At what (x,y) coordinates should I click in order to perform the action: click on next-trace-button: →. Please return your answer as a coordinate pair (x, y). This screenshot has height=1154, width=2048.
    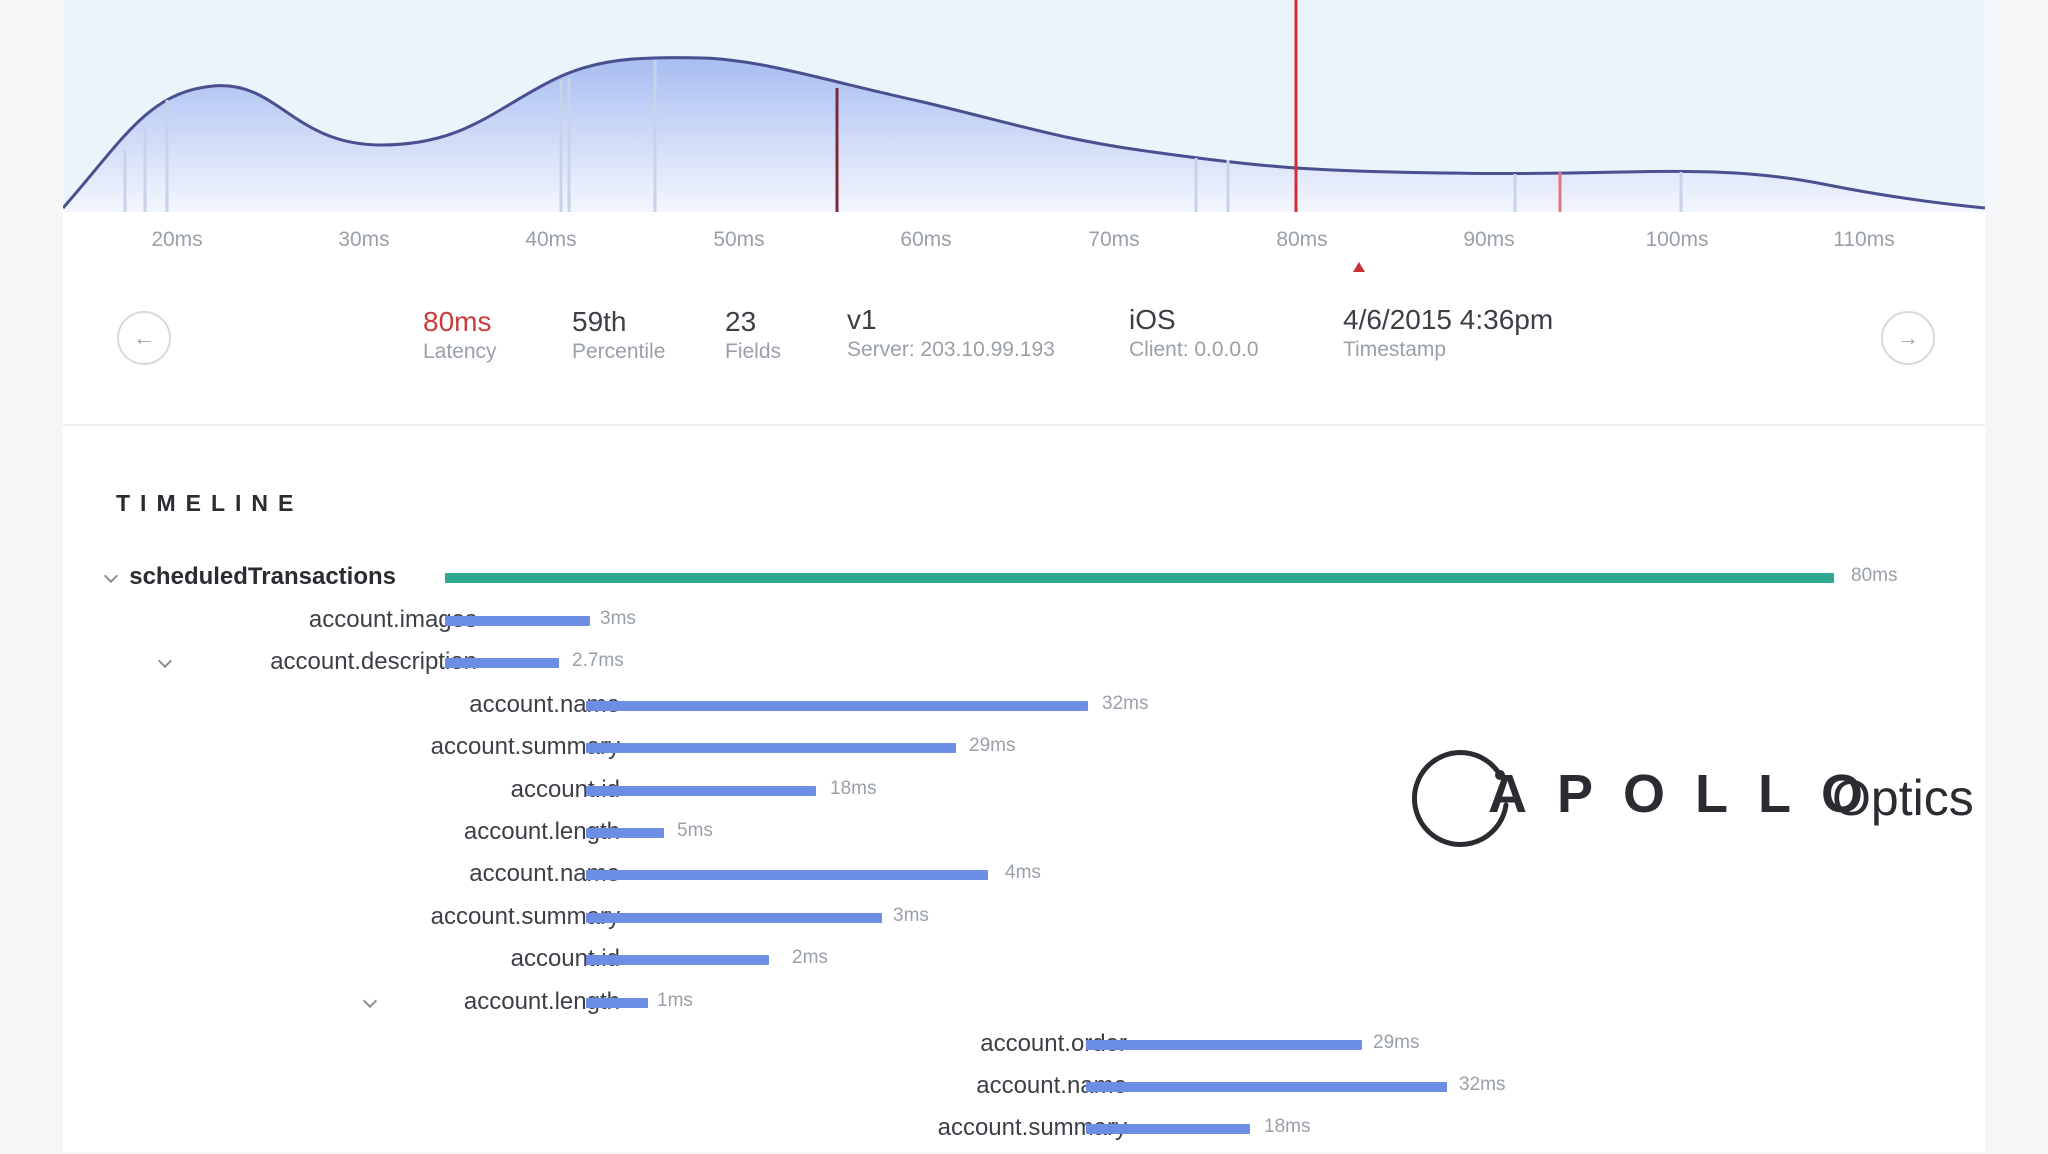
    Looking at the image, I should click on (1908, 338).